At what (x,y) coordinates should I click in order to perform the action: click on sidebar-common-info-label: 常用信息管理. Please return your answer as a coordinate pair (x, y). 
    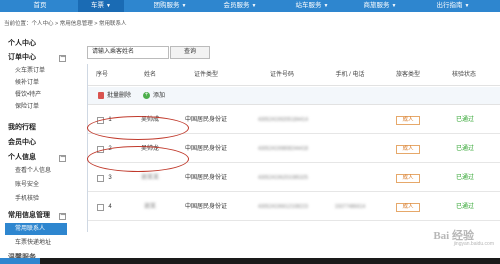
    Looking at the image, I should click on (29, 215).